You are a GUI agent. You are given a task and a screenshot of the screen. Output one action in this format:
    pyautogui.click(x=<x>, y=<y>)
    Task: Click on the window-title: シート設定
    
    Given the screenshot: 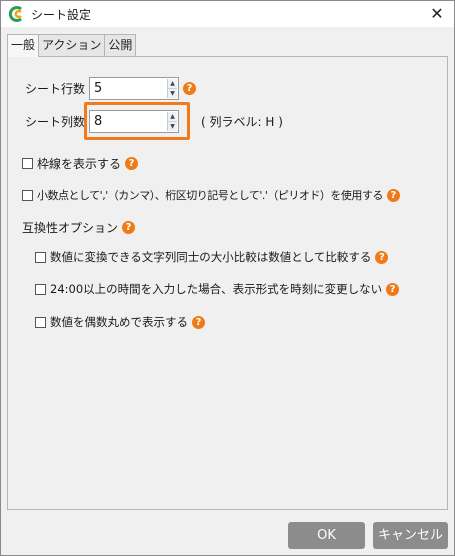 What is the action you would take?
    pyautogui.click(x=61, y=15)
    